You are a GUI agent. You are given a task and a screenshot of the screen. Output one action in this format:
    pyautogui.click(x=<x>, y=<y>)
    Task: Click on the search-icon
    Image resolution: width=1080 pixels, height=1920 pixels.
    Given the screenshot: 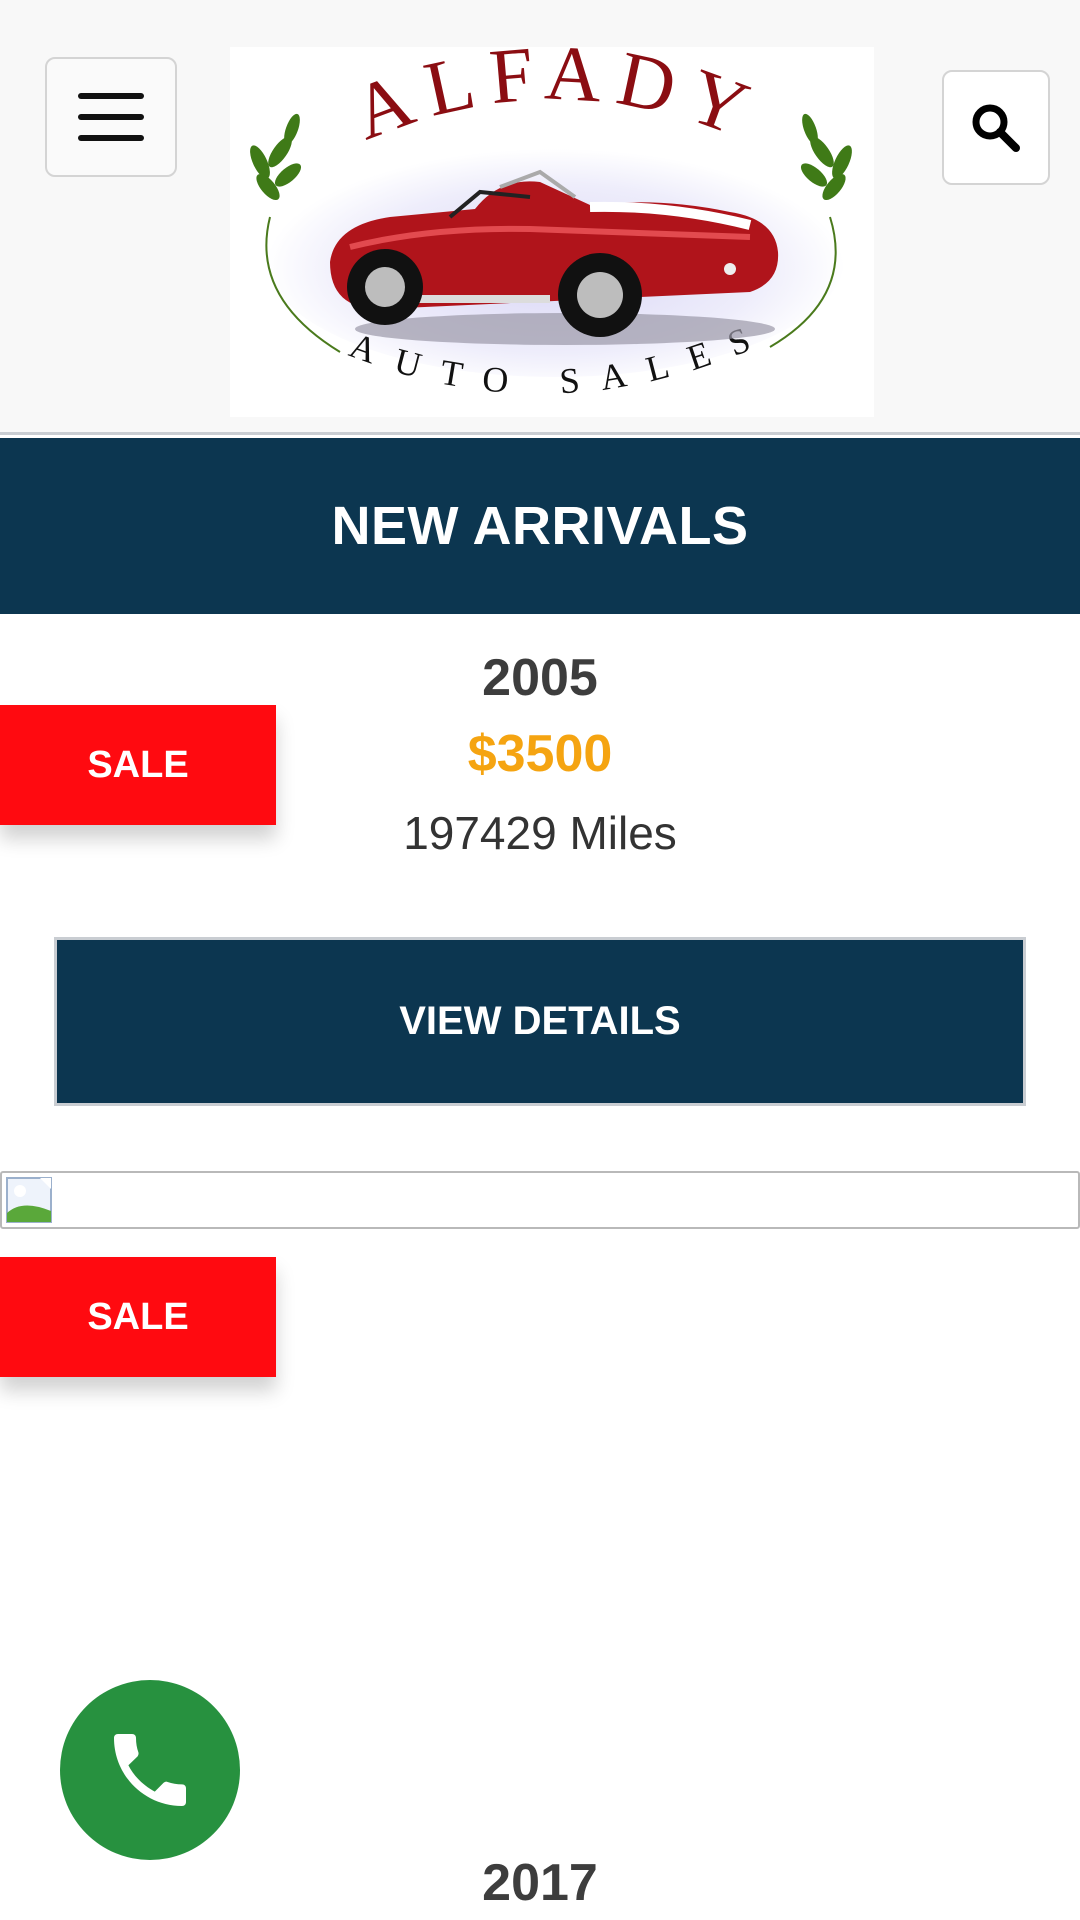 What is the action you would take?
    pyautogui.click(x=996, y=128)
    